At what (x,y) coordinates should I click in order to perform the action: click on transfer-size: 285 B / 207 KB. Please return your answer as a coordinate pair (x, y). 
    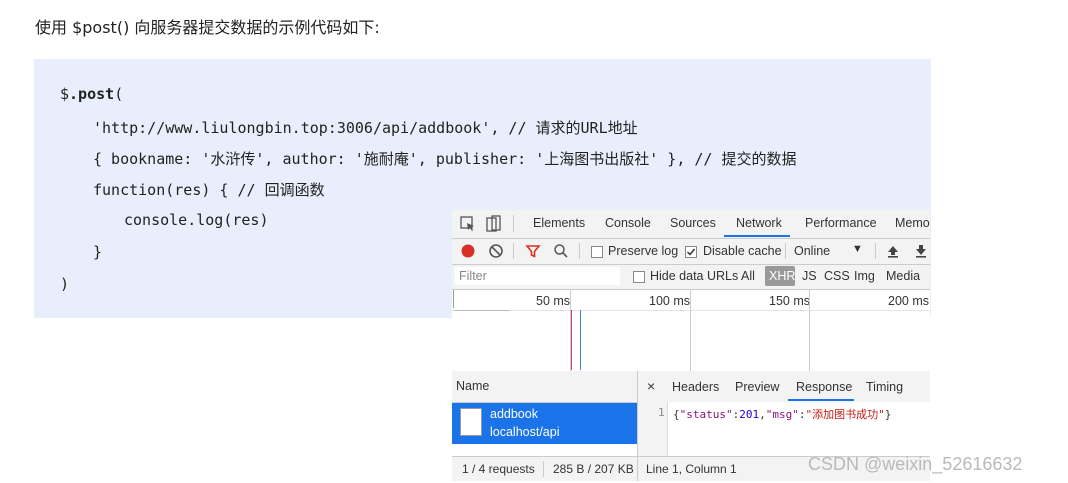
    Looking at the image, I should click on (593, 469).